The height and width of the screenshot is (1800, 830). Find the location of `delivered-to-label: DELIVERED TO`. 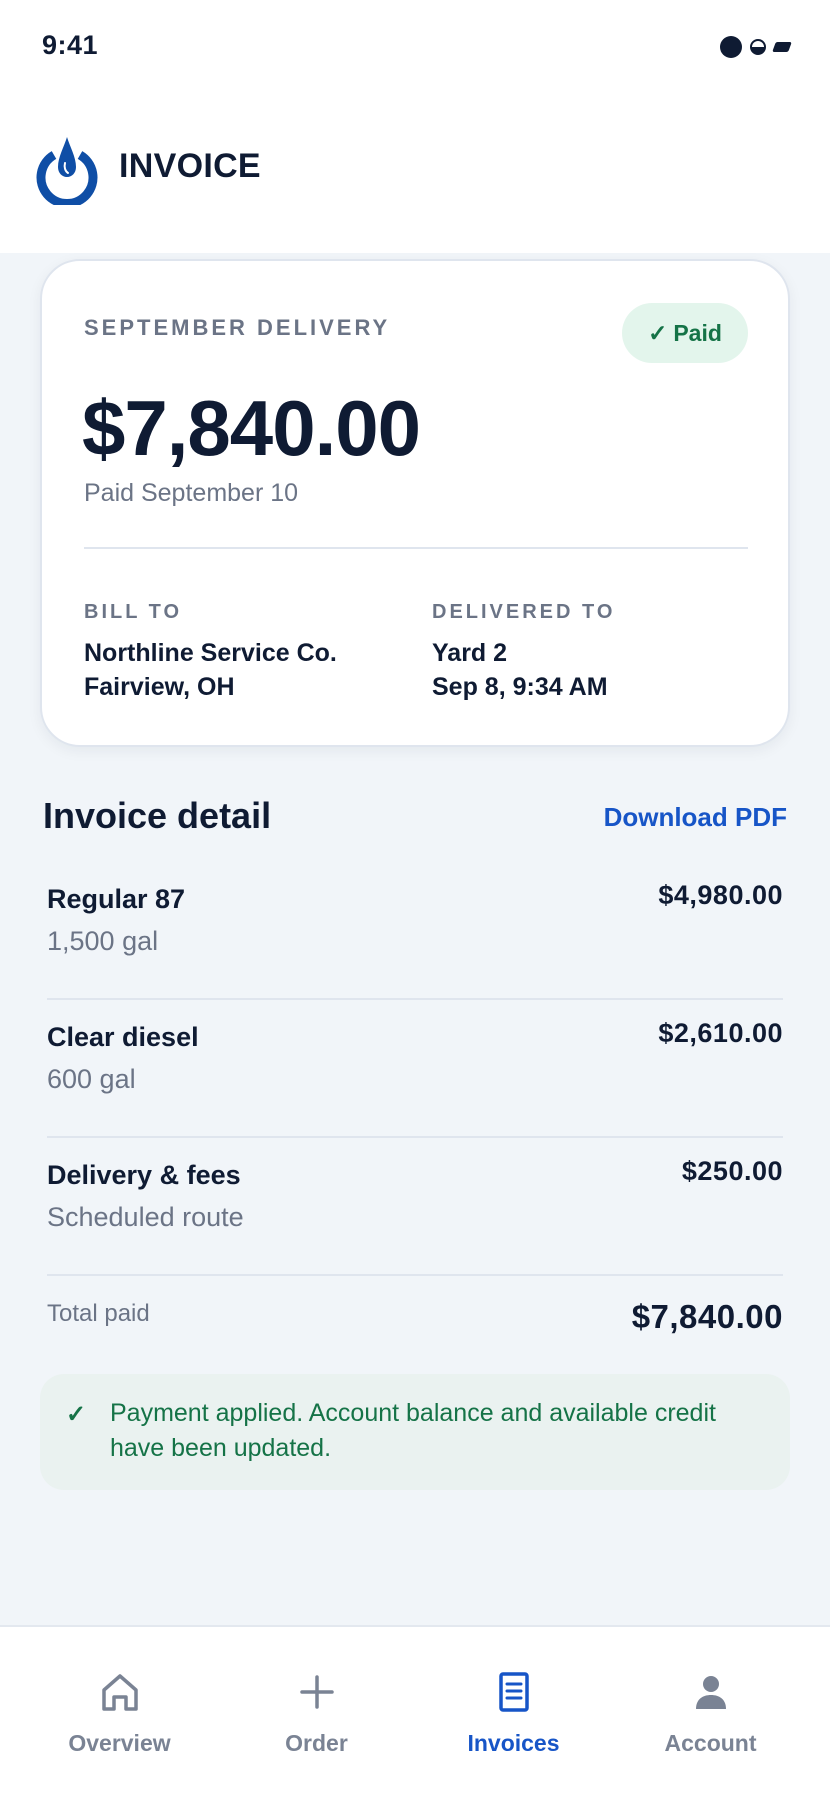

delivered-to-label: DELIVERED TO is located at coordinates (524, 612).